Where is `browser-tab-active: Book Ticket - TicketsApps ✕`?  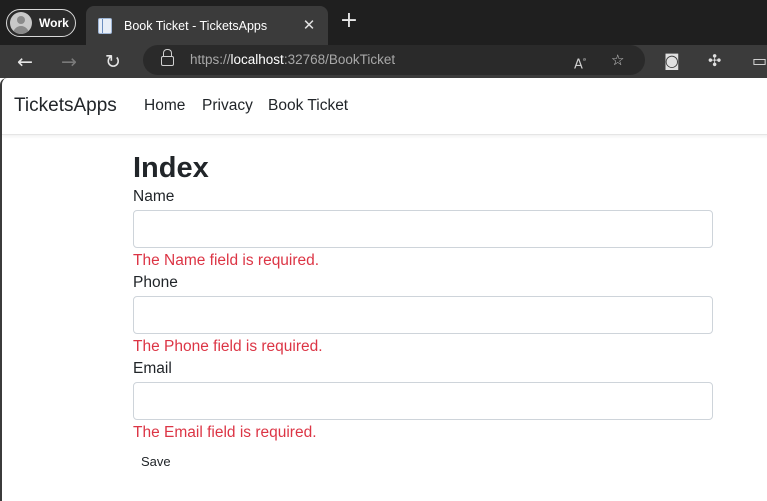
browser-tab-active: Book Ticket - TicketsApps ✕ is located at coordinates (207, 25).